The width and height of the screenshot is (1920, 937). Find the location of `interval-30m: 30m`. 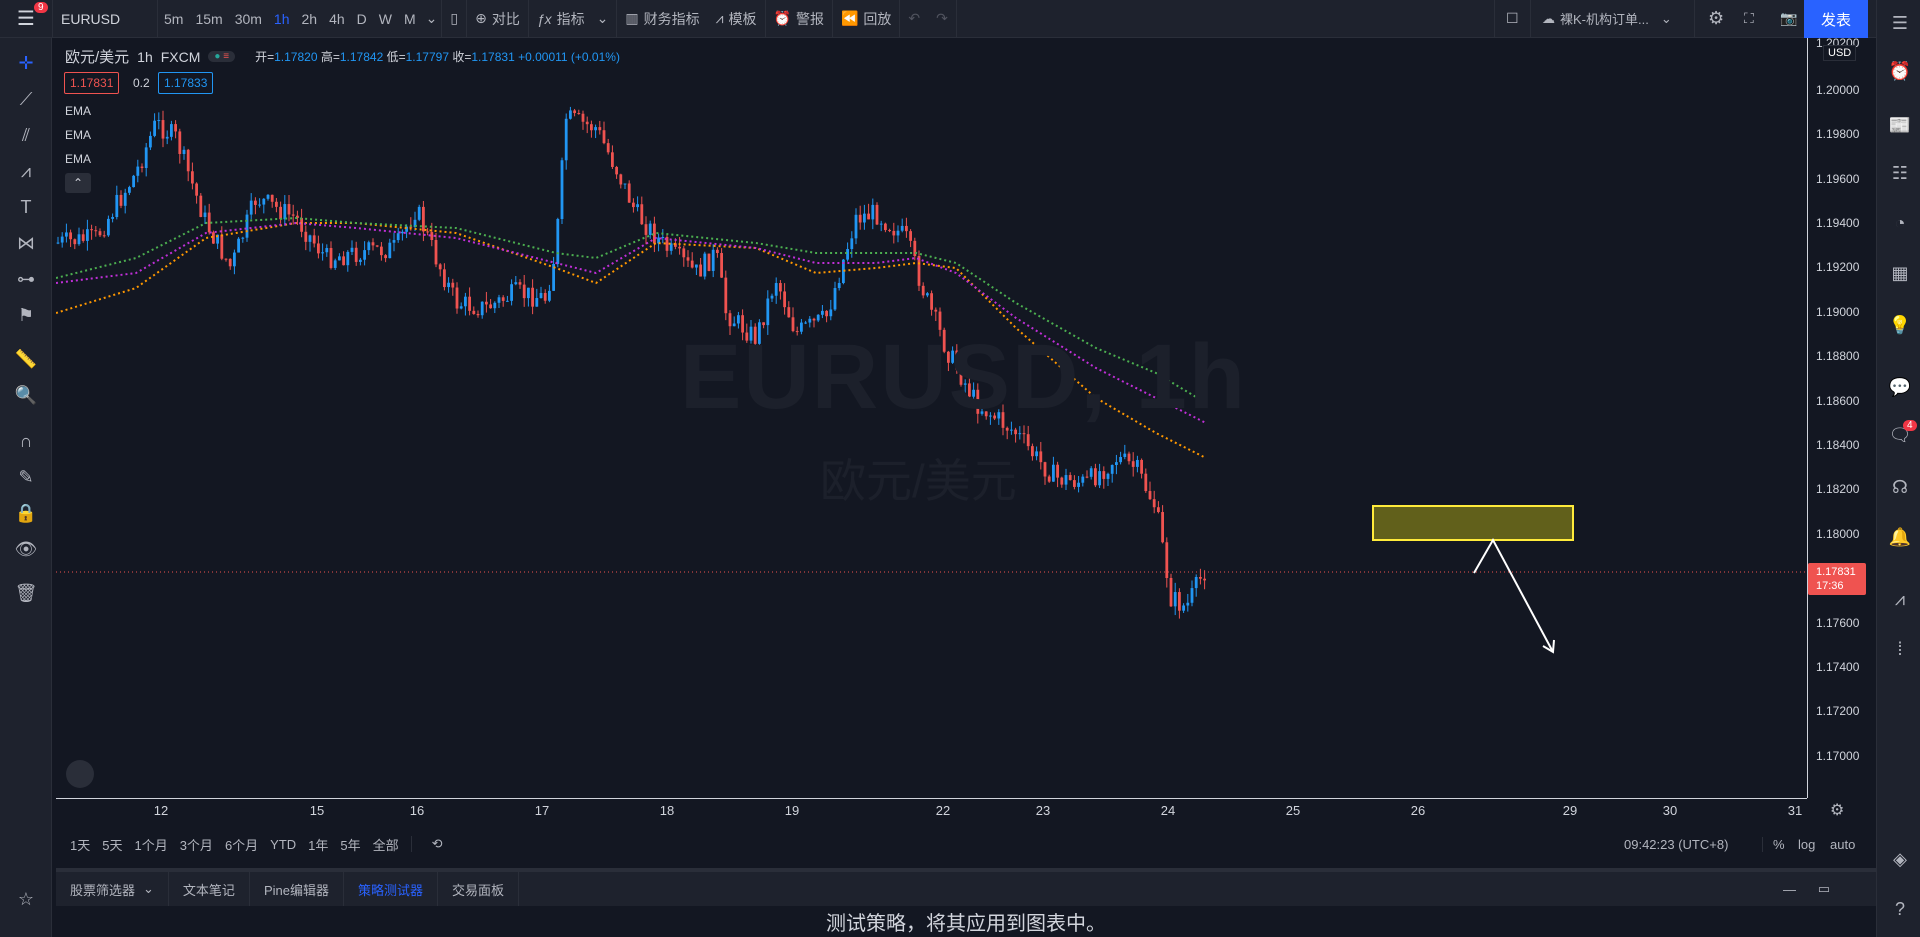

interval-30m: 30m is located at coordinates (248, 19).